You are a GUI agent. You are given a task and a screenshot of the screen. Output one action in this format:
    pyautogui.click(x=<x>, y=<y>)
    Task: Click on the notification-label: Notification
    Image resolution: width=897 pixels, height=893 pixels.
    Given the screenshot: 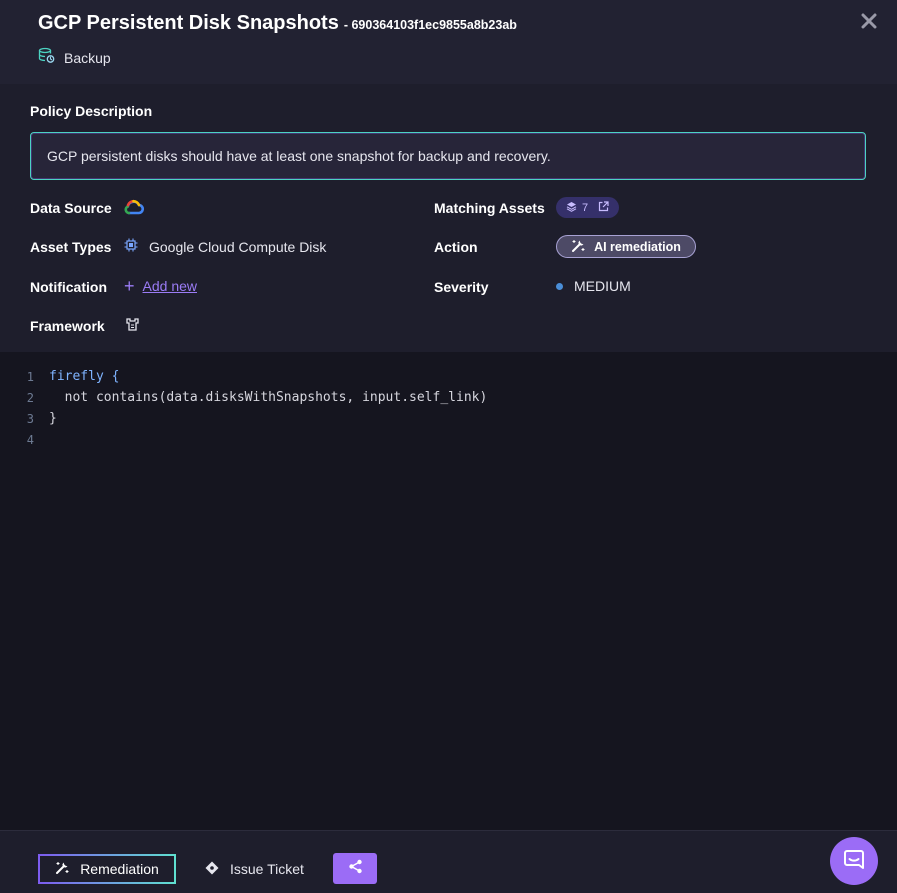 What is the action you would take?
    pyautogui.click(x=68, y=287)
    